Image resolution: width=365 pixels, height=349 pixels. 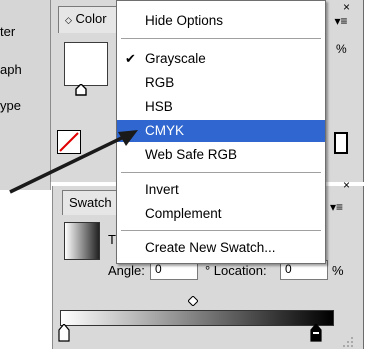 I want to click on color-tab-label: Color, so click(x=91, y=18).